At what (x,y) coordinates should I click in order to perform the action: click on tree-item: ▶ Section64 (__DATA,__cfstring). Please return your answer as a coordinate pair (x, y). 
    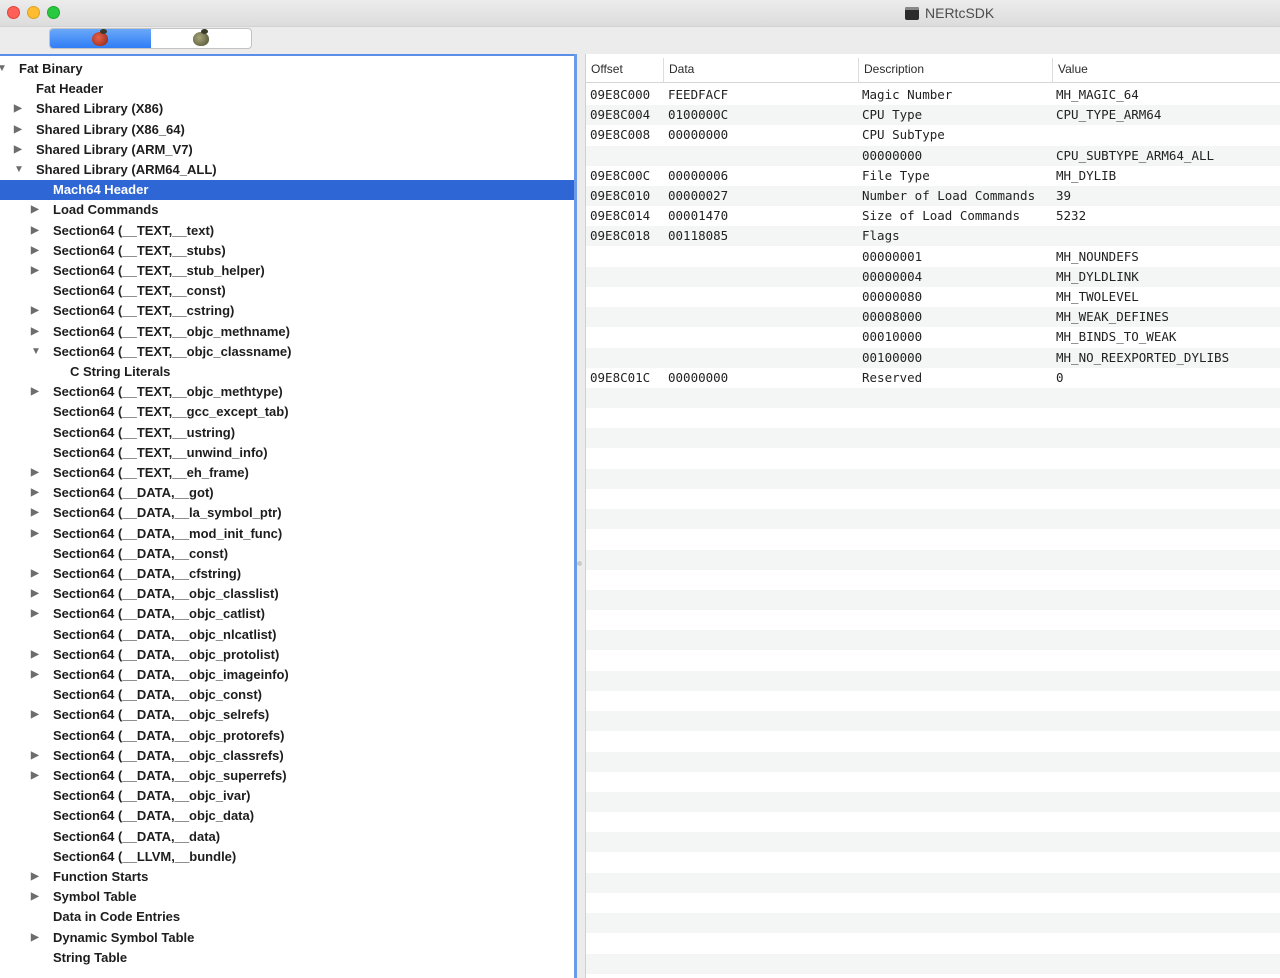
    Looking at the image, I should click on (287, 574).